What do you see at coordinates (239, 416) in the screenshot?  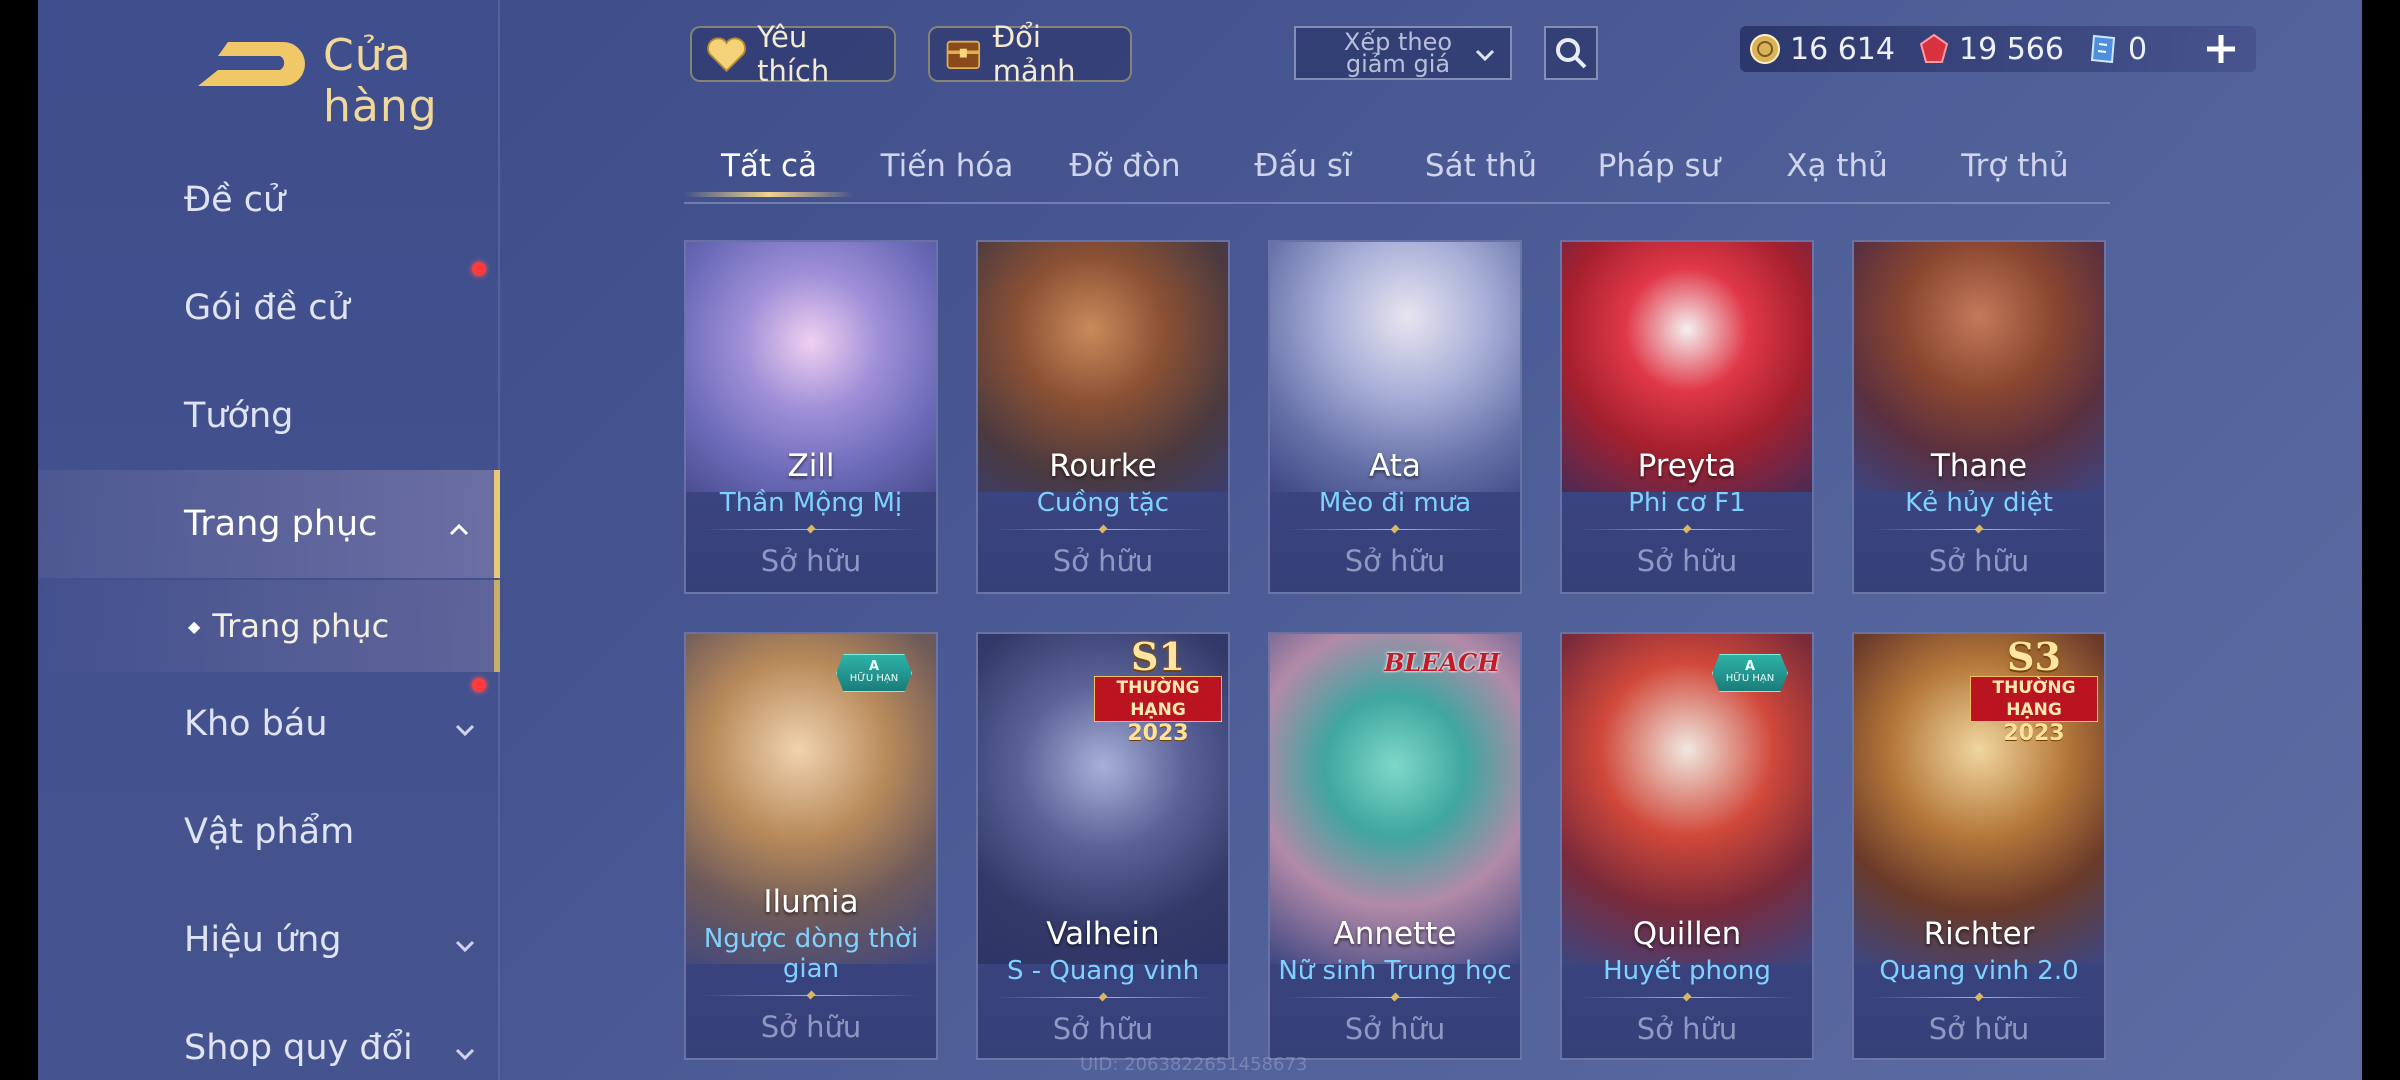 I see `sidebar-item-label: Tướng` at bounding box center [239, 416].